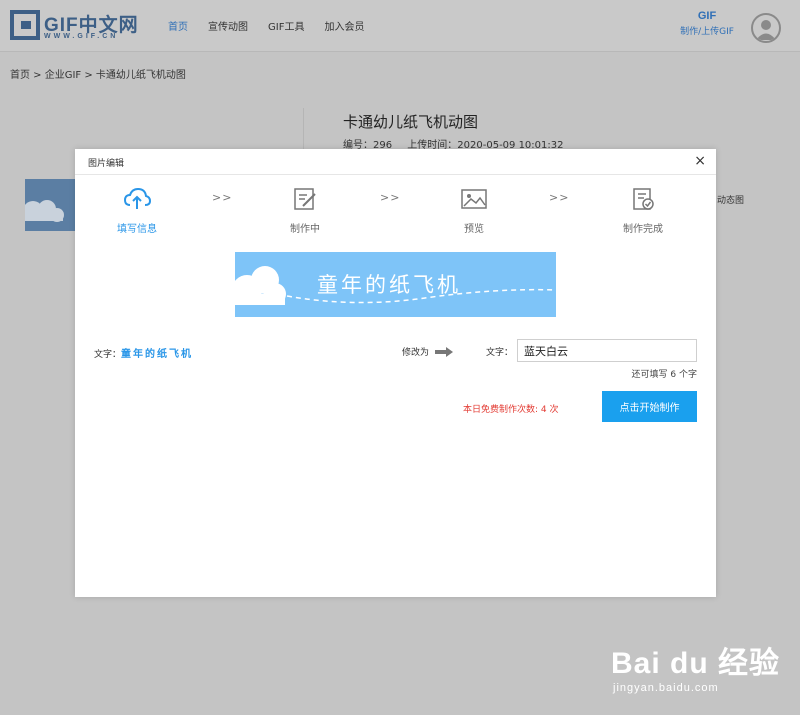  I want to click on new-text-input, so click(607, 350).